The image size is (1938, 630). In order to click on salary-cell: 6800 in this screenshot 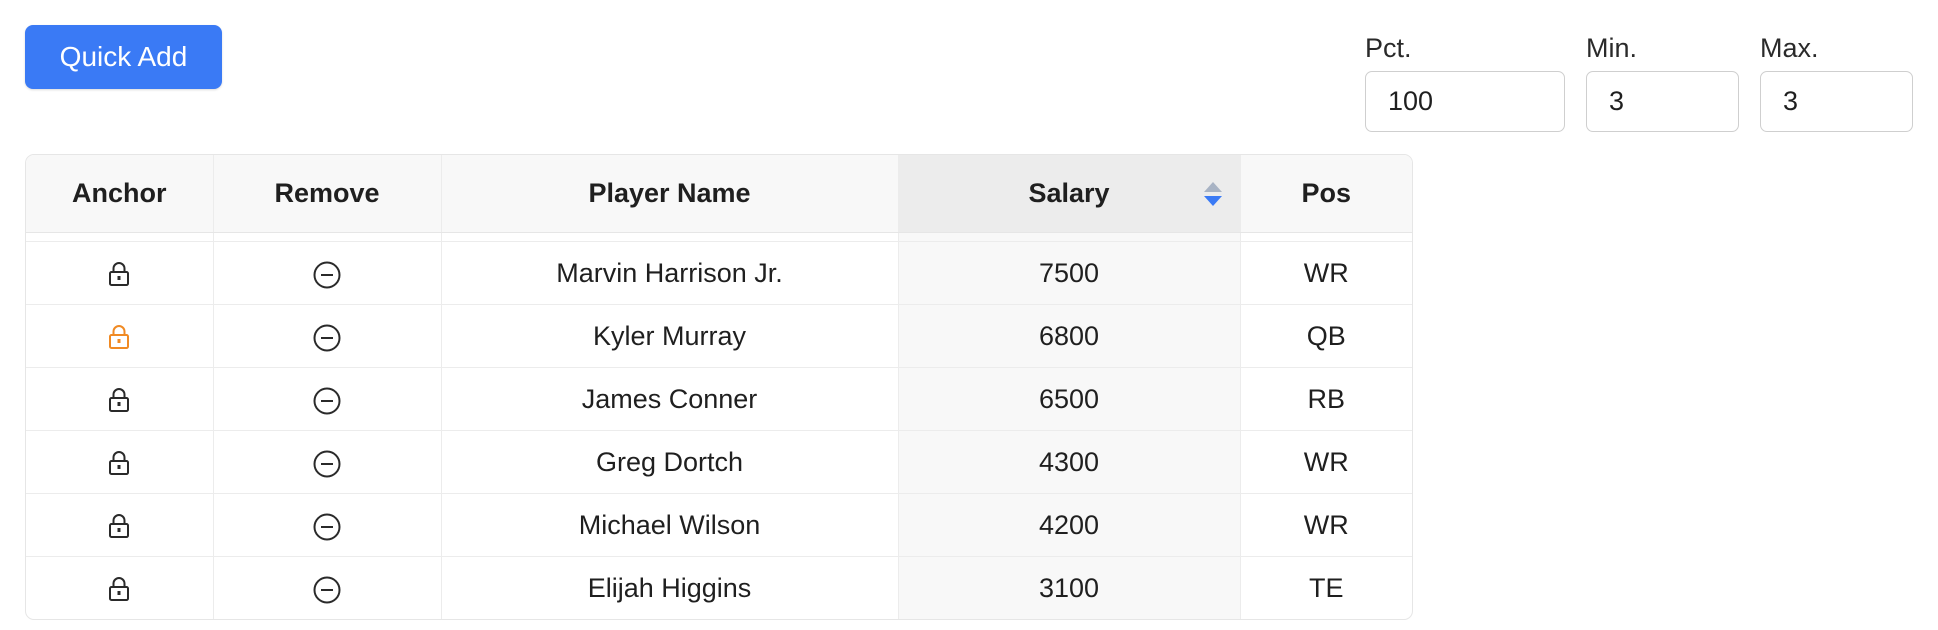, I will do `click(1069, 336)`.